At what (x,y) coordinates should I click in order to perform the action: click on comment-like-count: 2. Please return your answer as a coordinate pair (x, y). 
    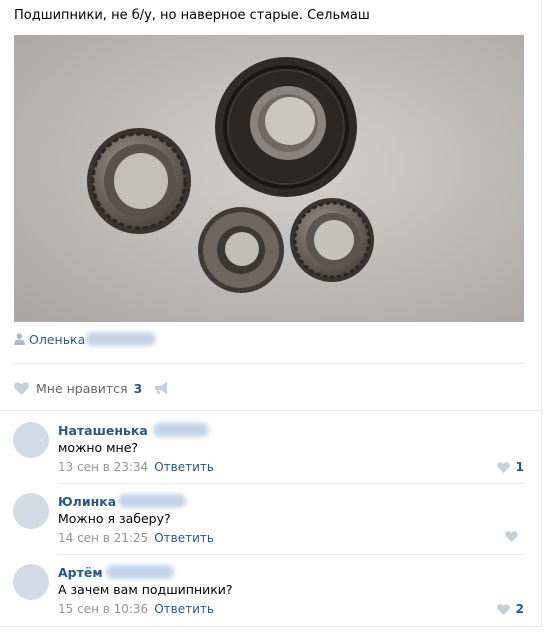
    Looking at the image, I should click on (519, 609).